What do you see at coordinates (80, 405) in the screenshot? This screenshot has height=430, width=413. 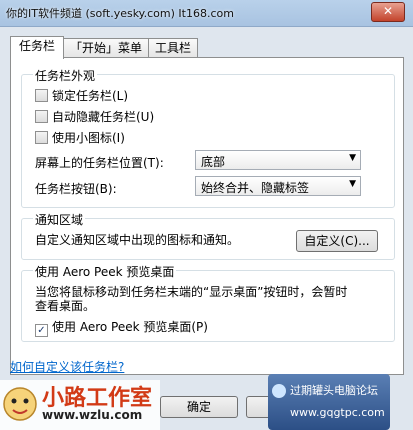 I see `watermark-left: 小路工作室 www.wzlu.com` at bounding box center [80, 405].